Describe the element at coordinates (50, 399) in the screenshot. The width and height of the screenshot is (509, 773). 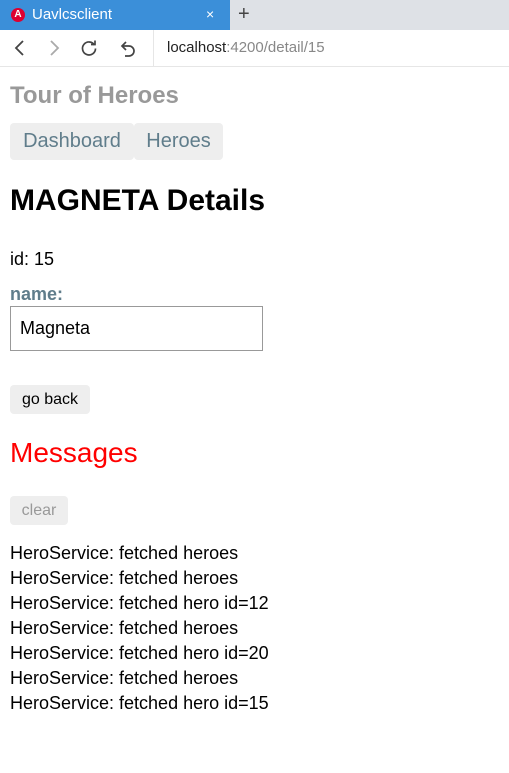
I see `go-back-button: go back` at that location.